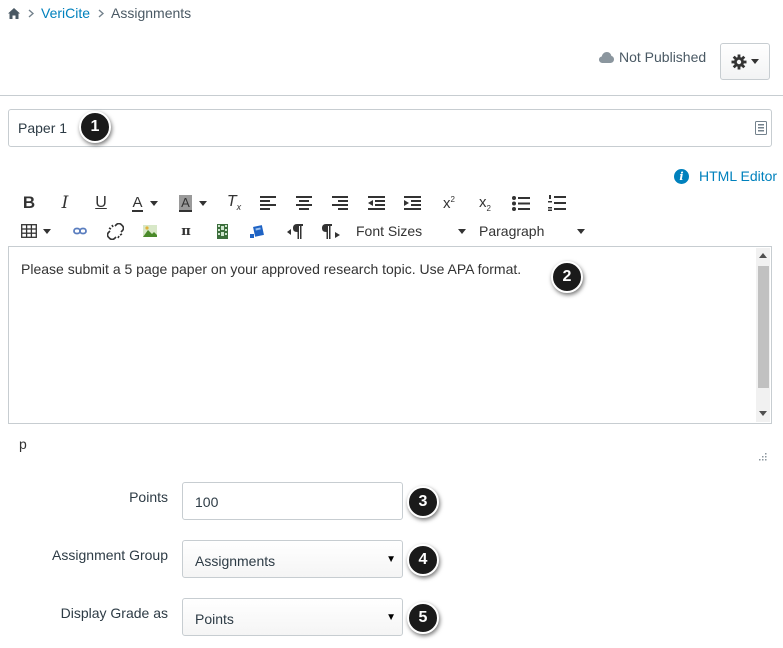 The height and width of the screenshot is (648, 783). Describe the element at coordinates (763, 255) in the screenshot. I see `scroll-up-arrow-icon` at that location.